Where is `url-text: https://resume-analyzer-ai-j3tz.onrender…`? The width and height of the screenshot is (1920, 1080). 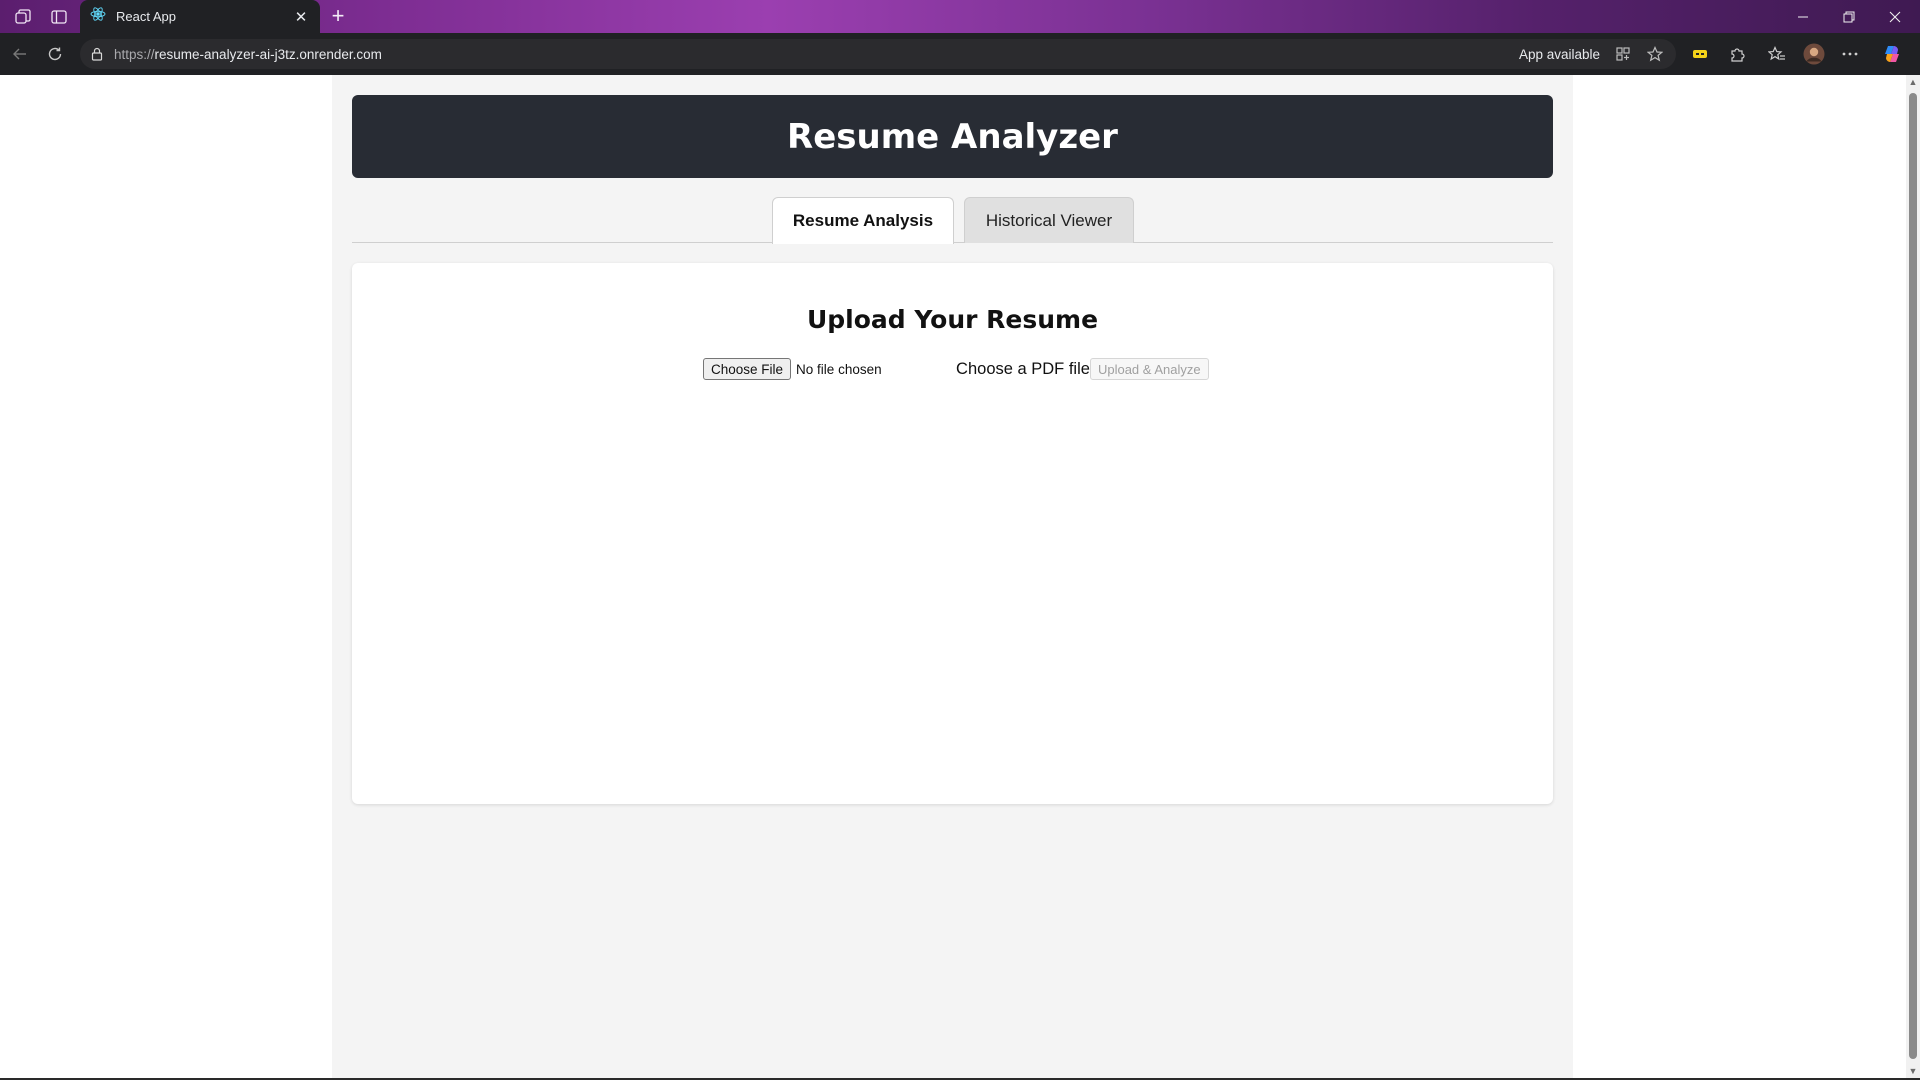 url-text: https://resume-analyzer-ai-j3tz.onrender… is located at coordinates (816, 54).